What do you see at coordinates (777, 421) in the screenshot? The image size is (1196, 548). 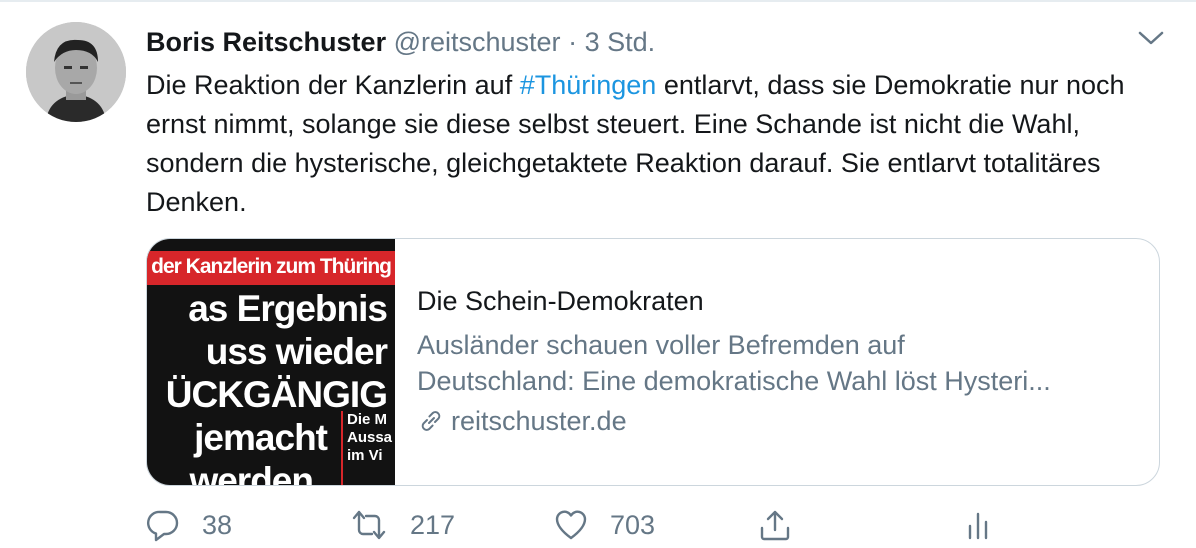 I see `card-domain-row: reitschuster.de` at bounding box center [777, 421].